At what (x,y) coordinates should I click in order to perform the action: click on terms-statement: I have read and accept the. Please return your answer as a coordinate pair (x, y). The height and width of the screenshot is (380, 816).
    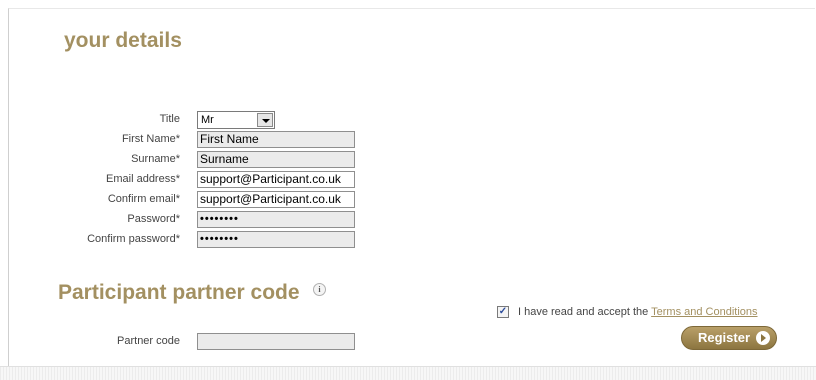
    Looking at the image, I should click on (585, 312).